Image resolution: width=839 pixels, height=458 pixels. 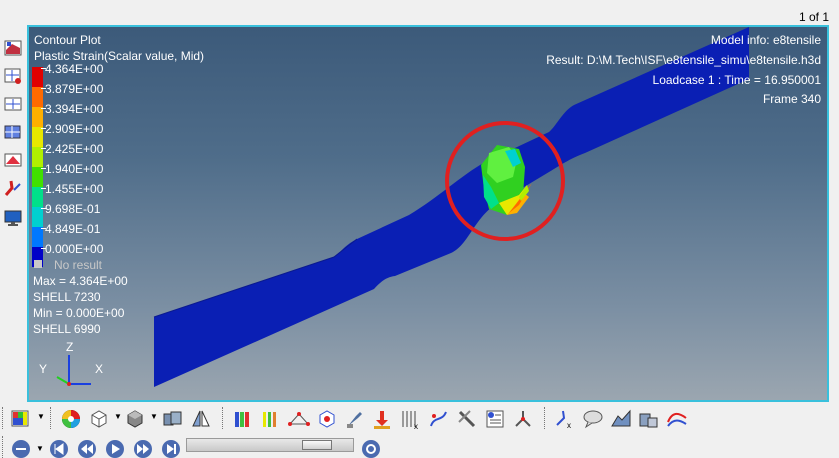 I want to click on deform-shape-icon, so click(x=649, y=419).